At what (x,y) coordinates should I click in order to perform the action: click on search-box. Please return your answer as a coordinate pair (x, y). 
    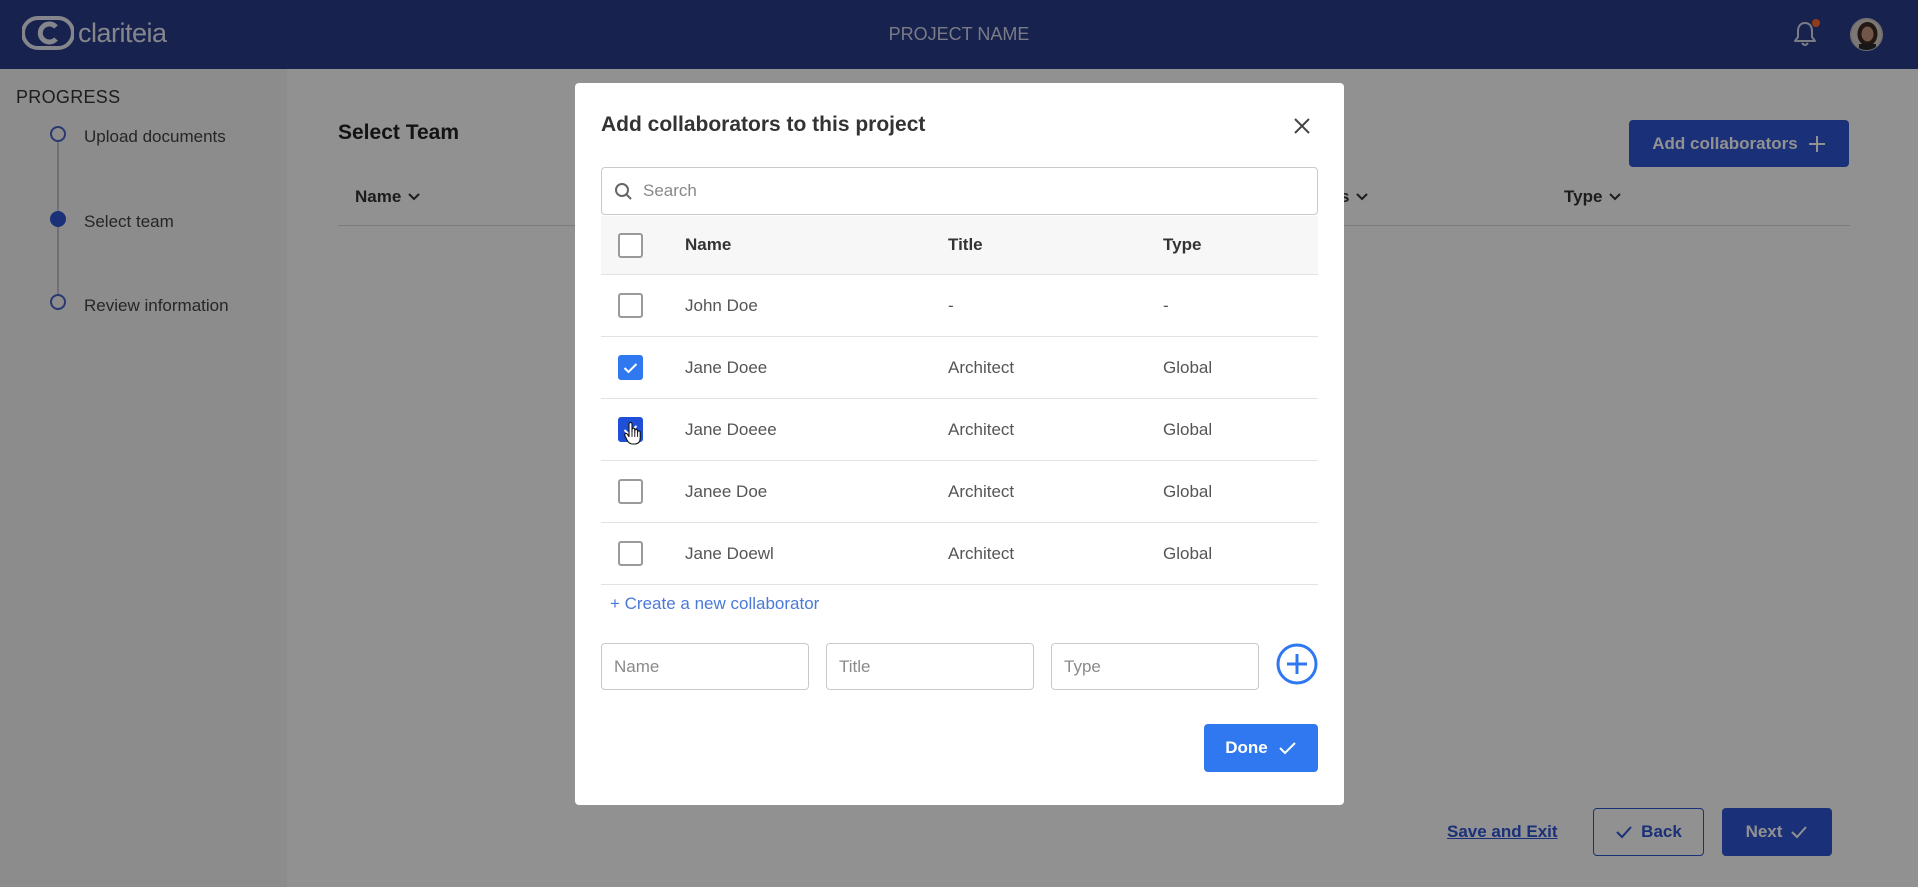
    Looking at the image, I should click on (959, 191).